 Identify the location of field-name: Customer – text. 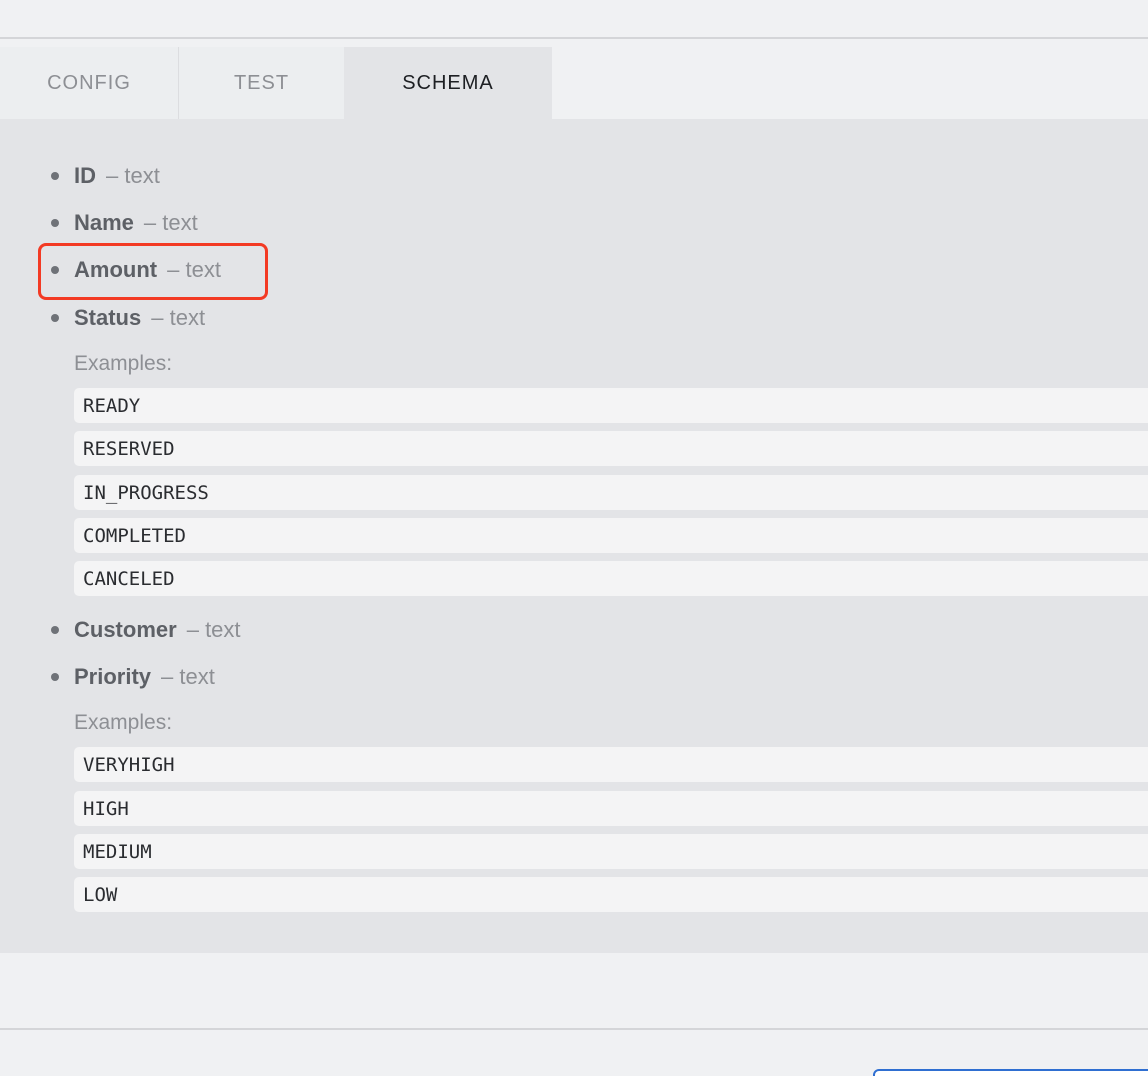
(157, 629).